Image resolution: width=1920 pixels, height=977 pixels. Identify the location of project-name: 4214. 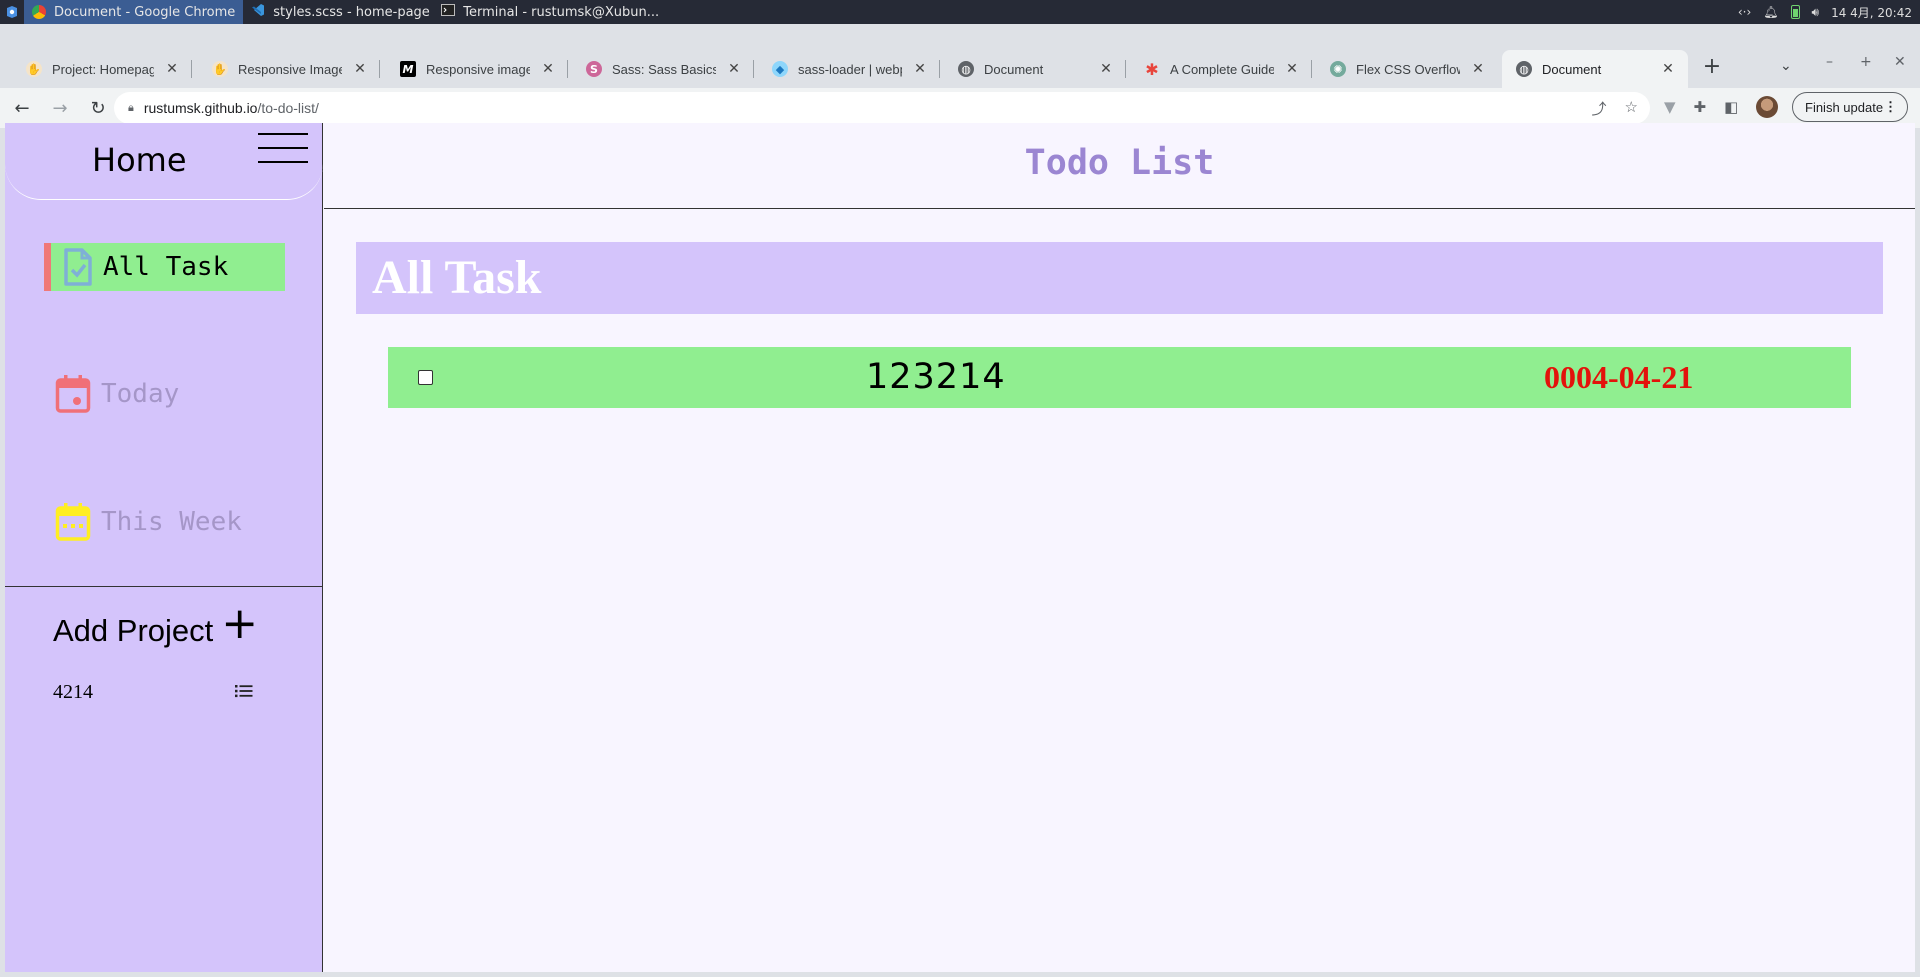
(73, 692).